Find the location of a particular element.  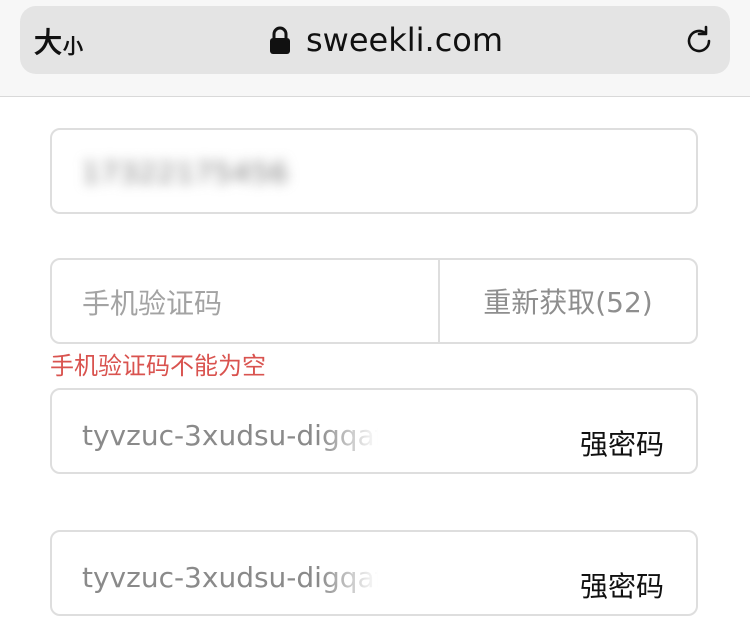

confirm-password-strength-label: 强密码 is located at coordinates (621, 586).